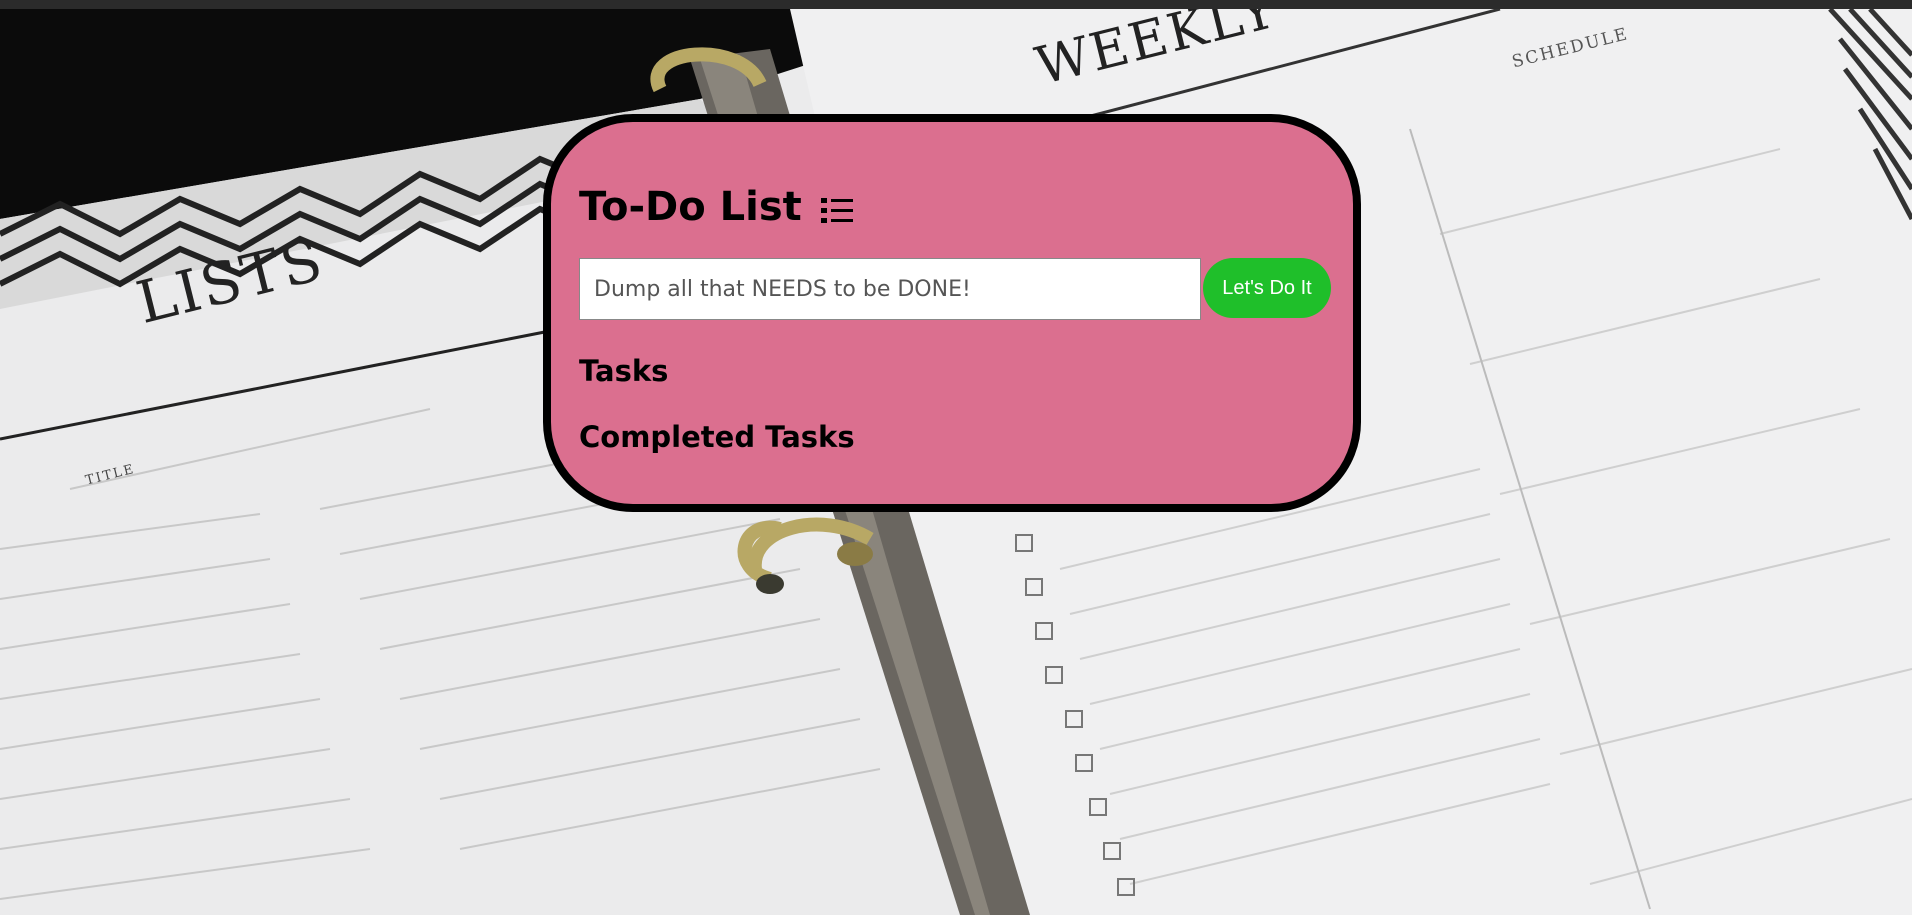  What do you see at coordinates (1267, 288) in the screenshot?
I see `add-task-button: Let's Do It` at bounding box center [1267, 288].